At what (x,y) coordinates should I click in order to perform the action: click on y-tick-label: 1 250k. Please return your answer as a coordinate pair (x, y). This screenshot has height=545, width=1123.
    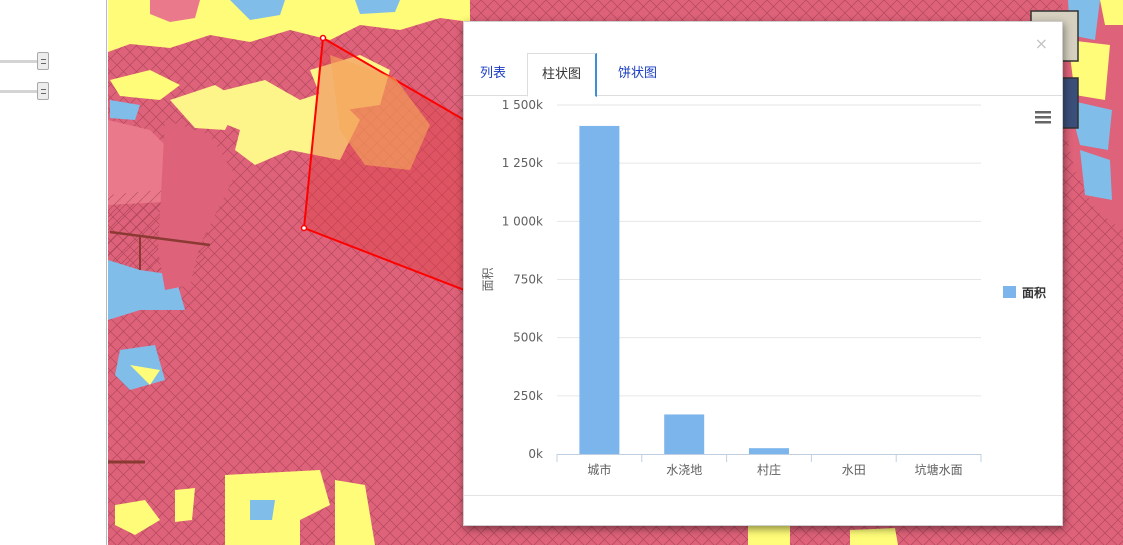
    Looking at the image, I should click on (522, 163).